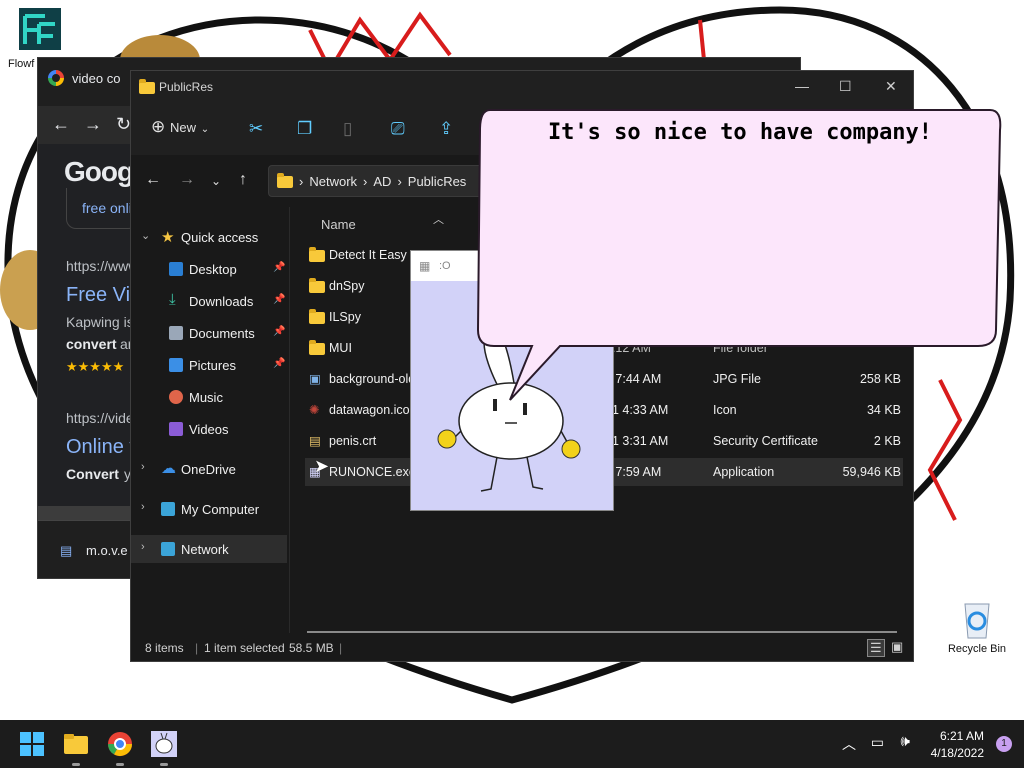 The image size is (1024, 768). What do you see at coordinates (897, 647) in the screenshot?
I see `tiles-view-icon: ▣` at bounding box center [897, 647].